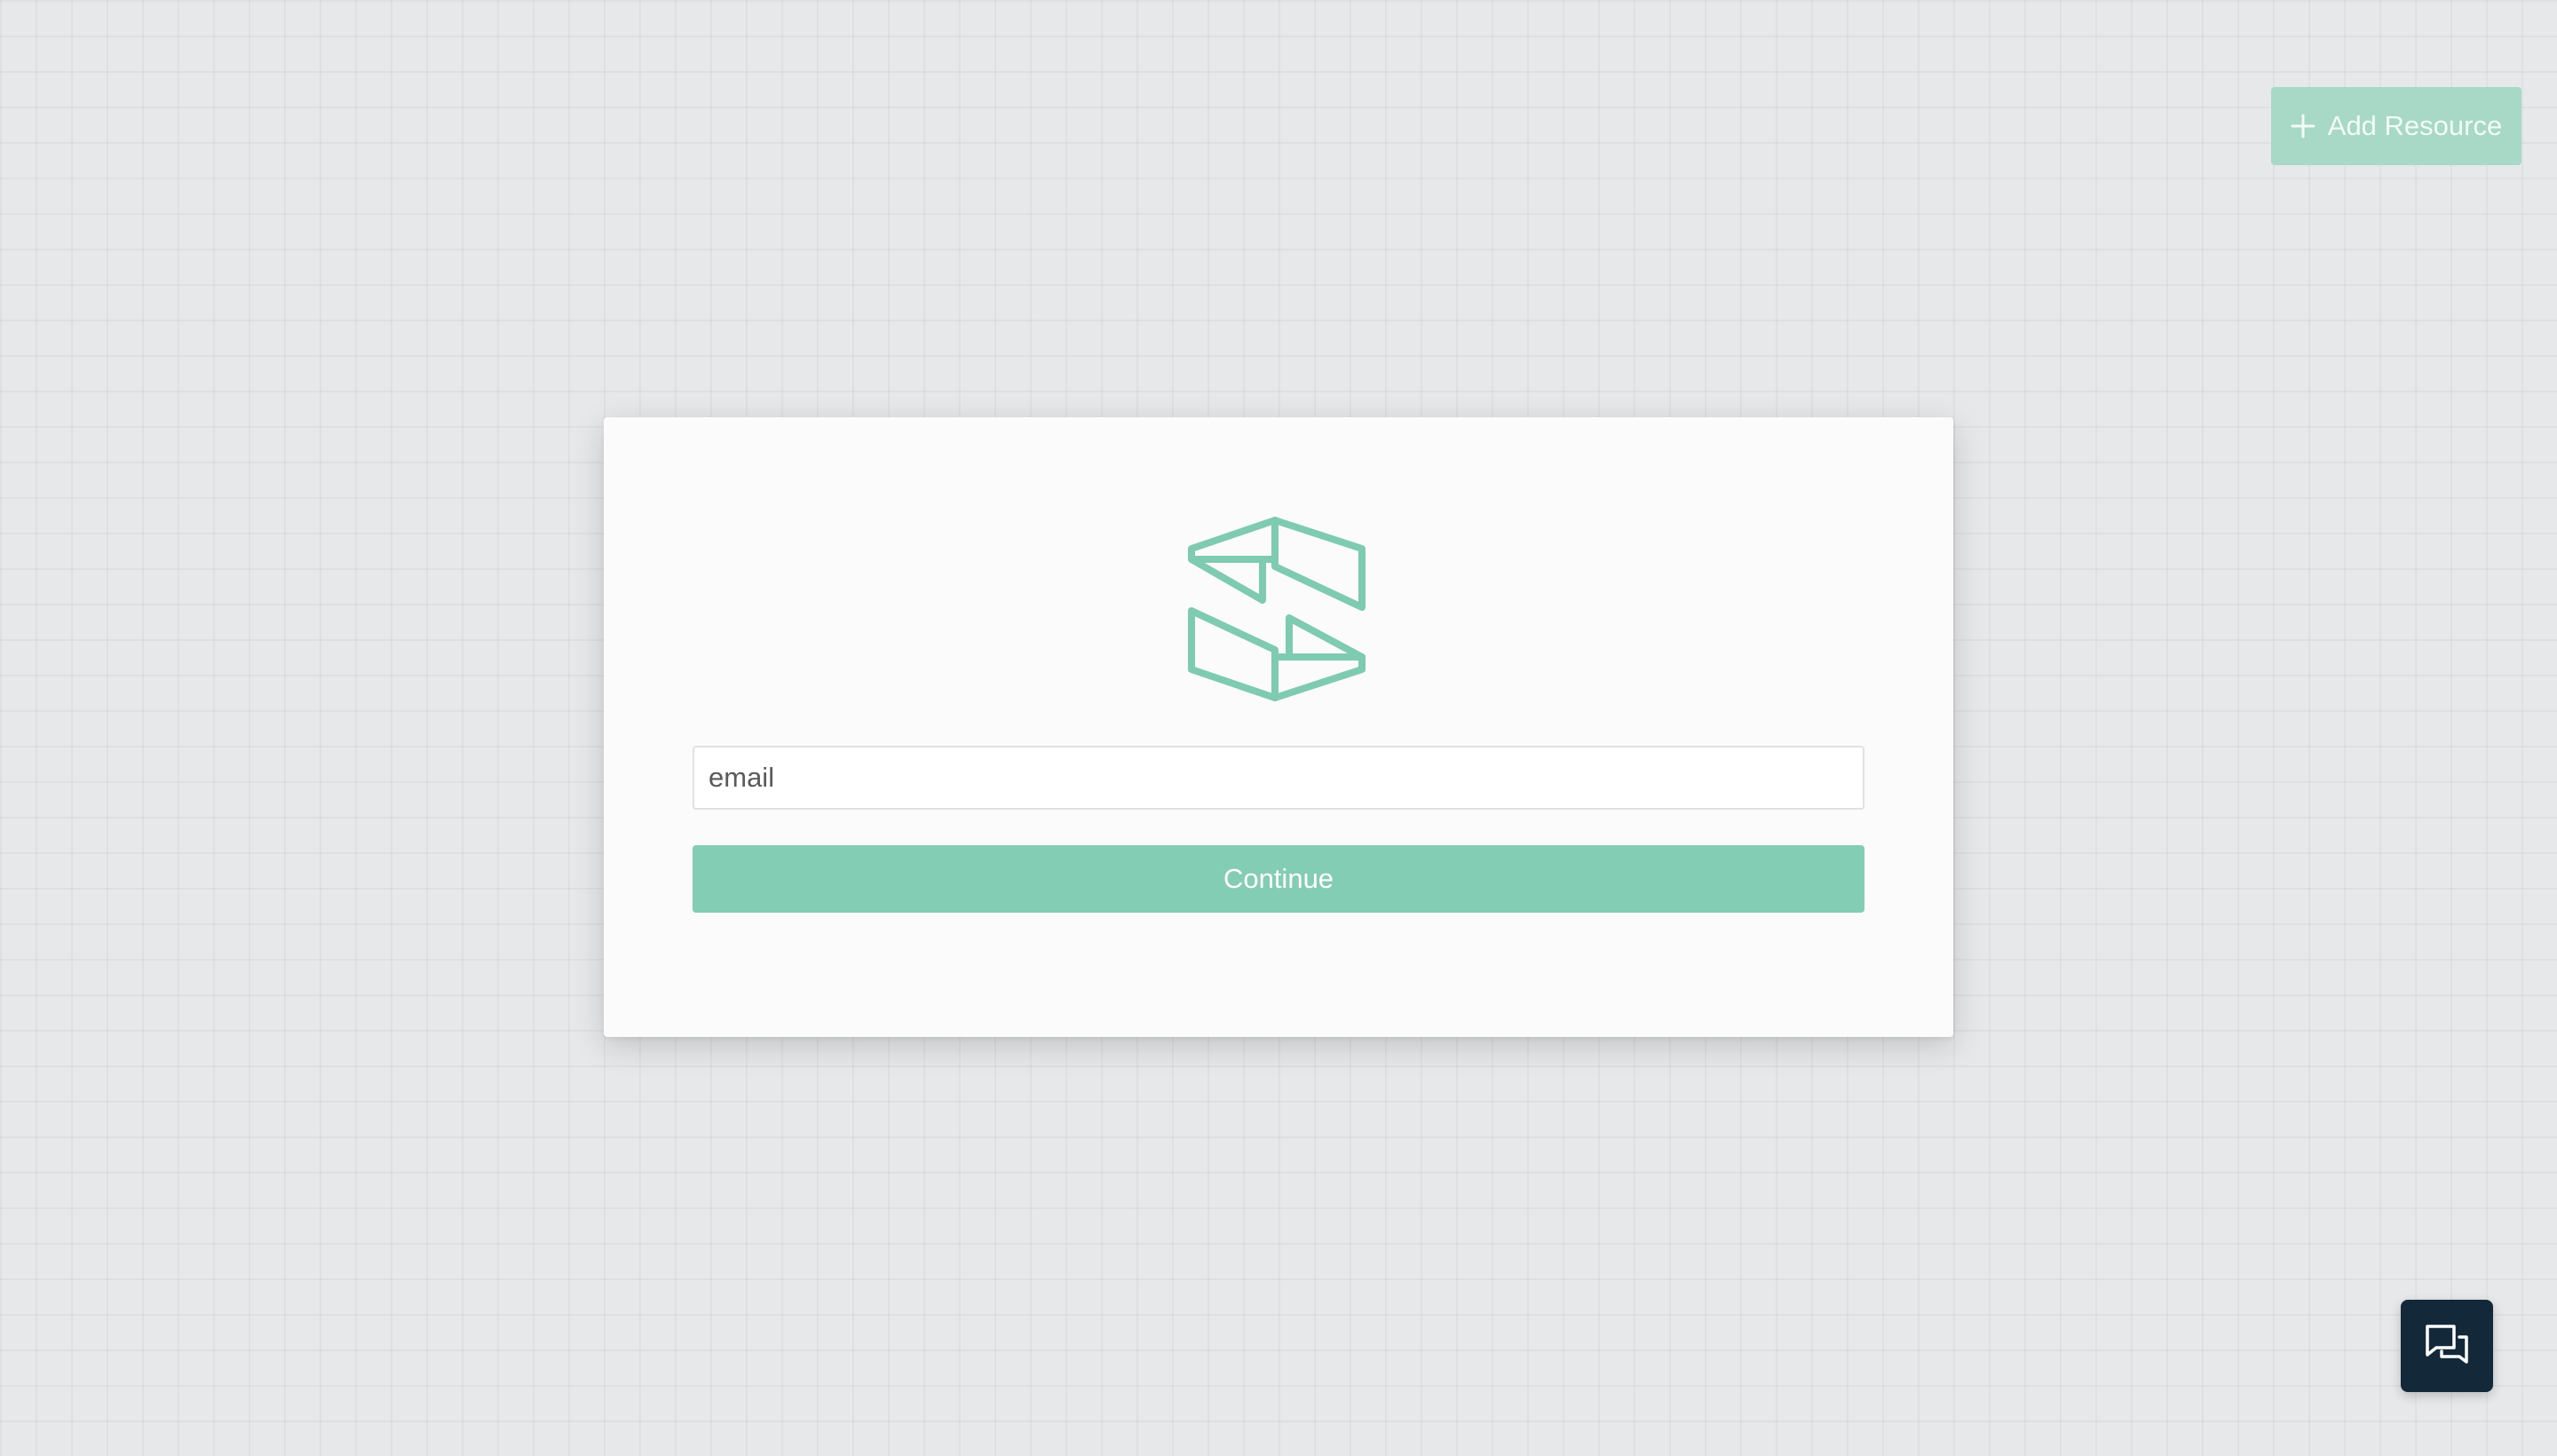 This screenshot has height=1456, width=2557. What do you see at coordinates (1278, 879) in the screenshot?
I see `continue-button: Continue` at bounding box center [1278, 879].